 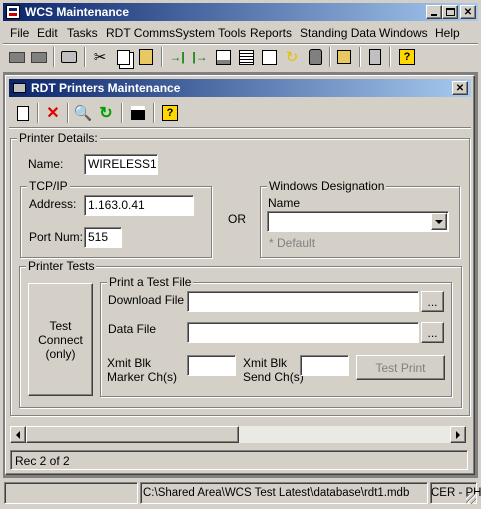 I want to click on child-help-button: ?, so click(x=170, y=113).